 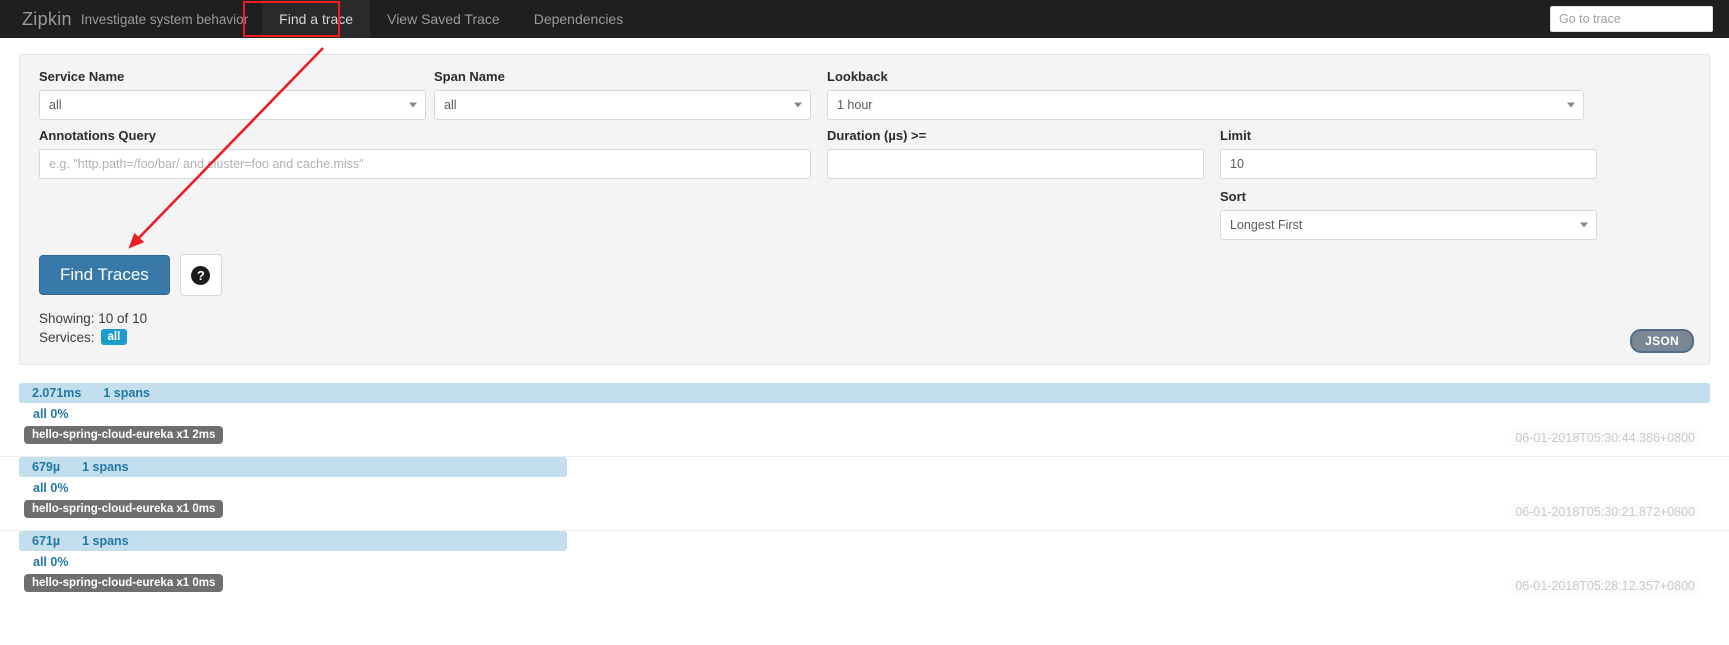 I want to click on nav-link-find-a-trace: Find a trace, so click(x=316, y=19).